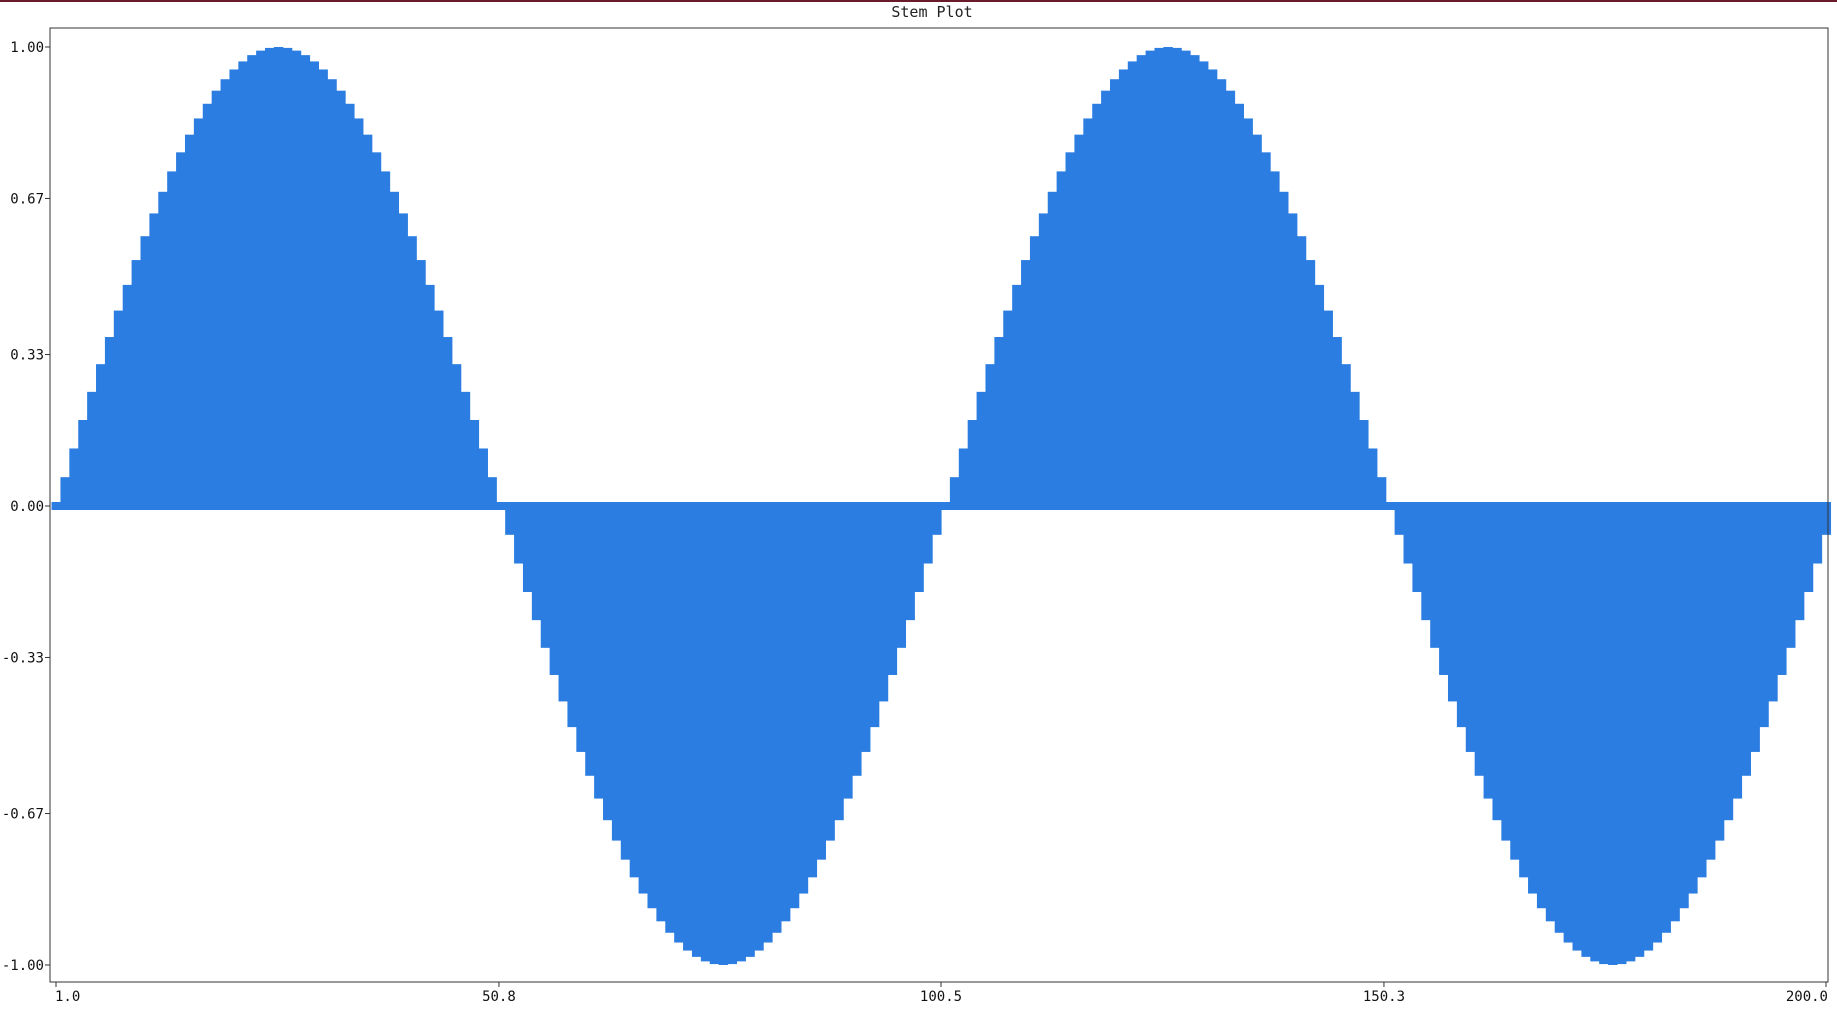  What do you see at coordinates (67, 997) in the screenshot?
I see `x-tick-label: 1.0` at bounding box center [67, 997].